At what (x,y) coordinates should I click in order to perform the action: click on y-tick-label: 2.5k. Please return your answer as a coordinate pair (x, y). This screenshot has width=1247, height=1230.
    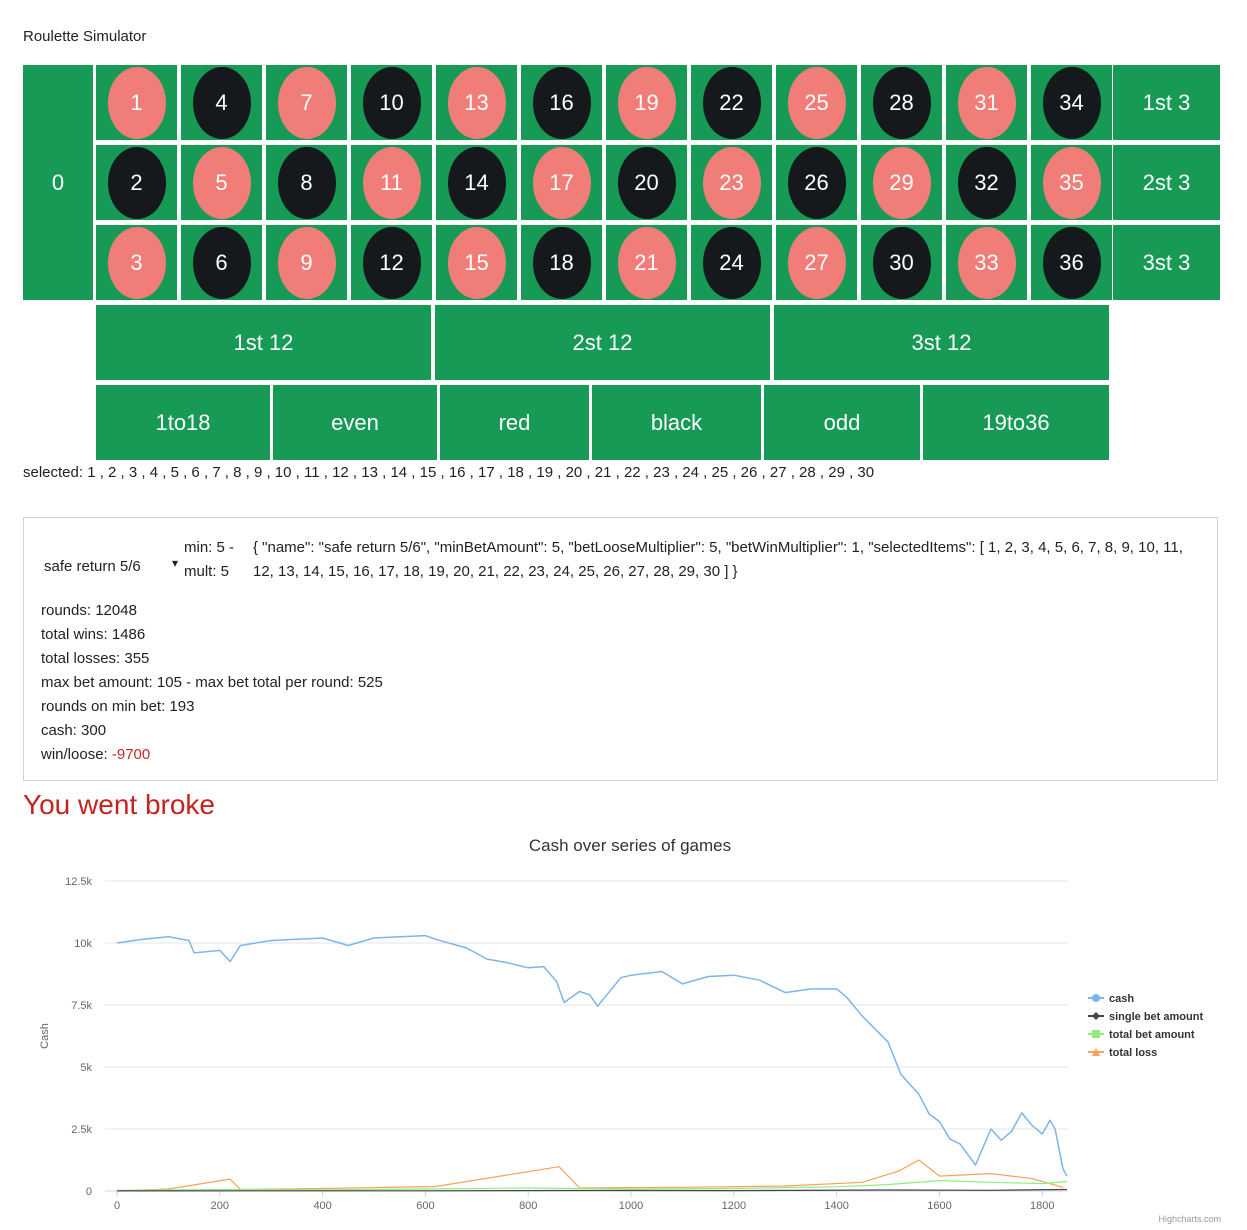
    Looking at the image, I should click on (81, 1130).